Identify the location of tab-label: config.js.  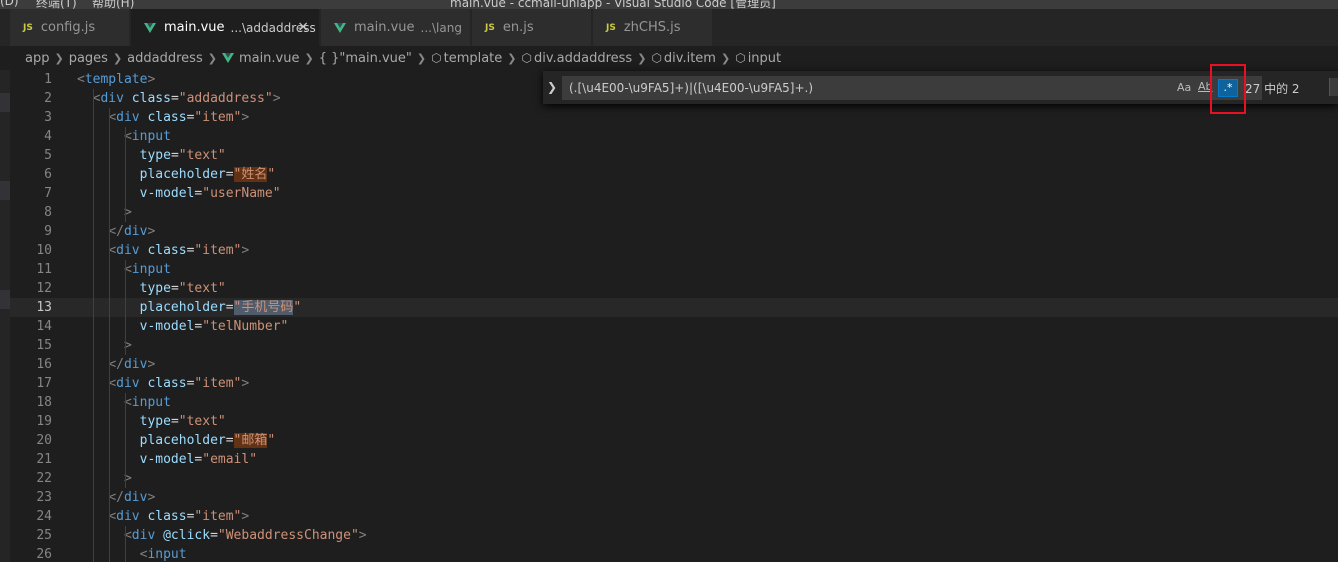
(68, 27).